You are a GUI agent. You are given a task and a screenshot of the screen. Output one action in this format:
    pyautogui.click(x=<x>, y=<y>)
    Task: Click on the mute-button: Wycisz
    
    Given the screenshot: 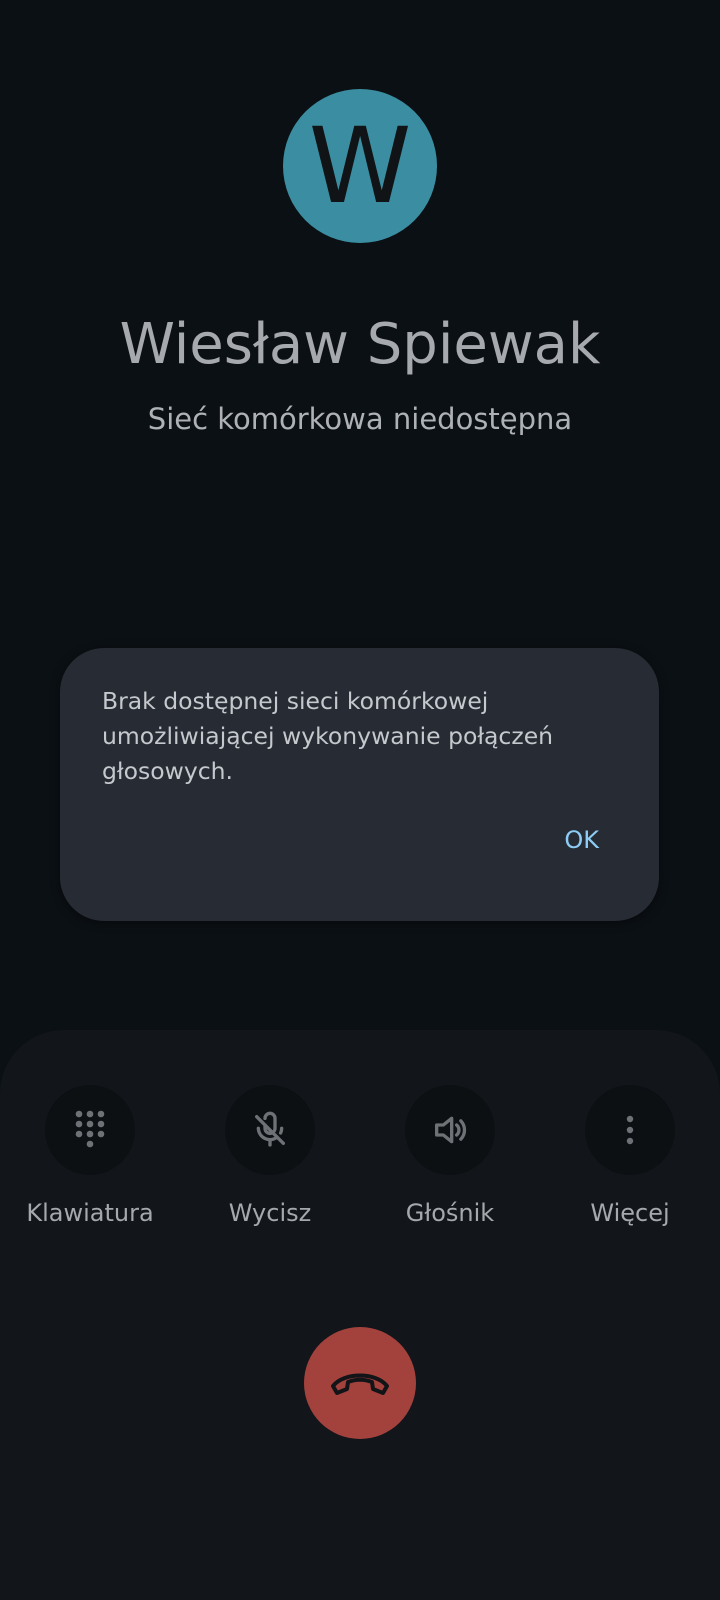 What is the action you would take?
    pyautogui.click(x=270, y=1156)
    